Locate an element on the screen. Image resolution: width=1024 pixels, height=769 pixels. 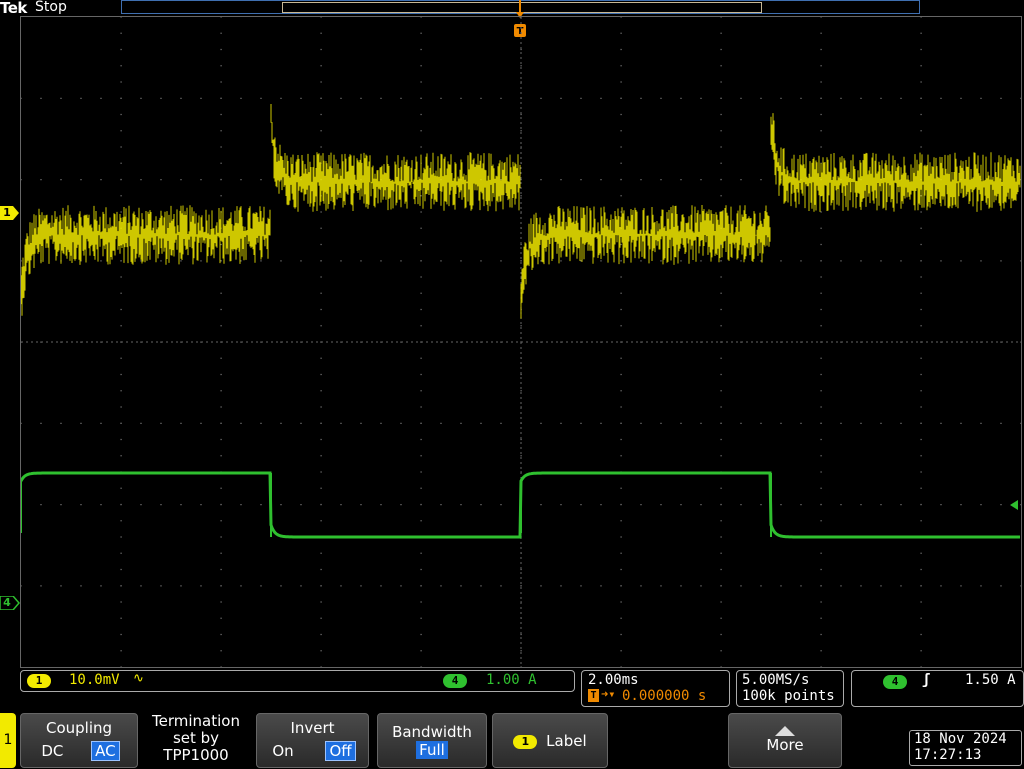
bandwidth-title: Bandwidth is located at coordinates (432, 732).